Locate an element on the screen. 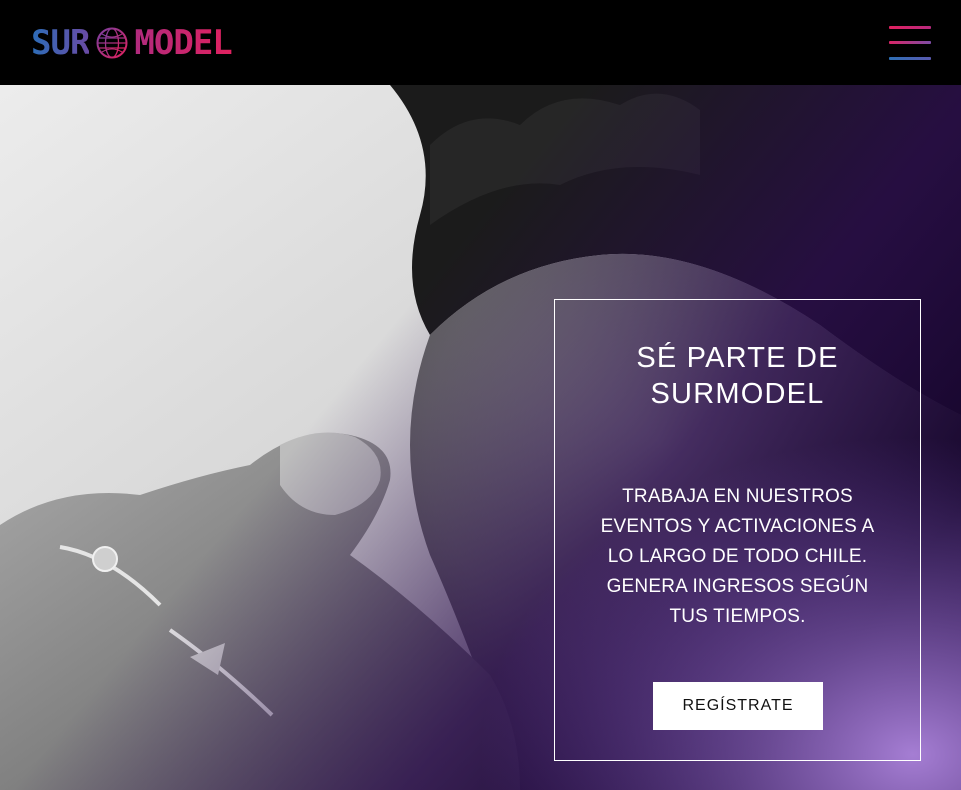  site-header: SUR MODEL is located at coordinates (480, 42).